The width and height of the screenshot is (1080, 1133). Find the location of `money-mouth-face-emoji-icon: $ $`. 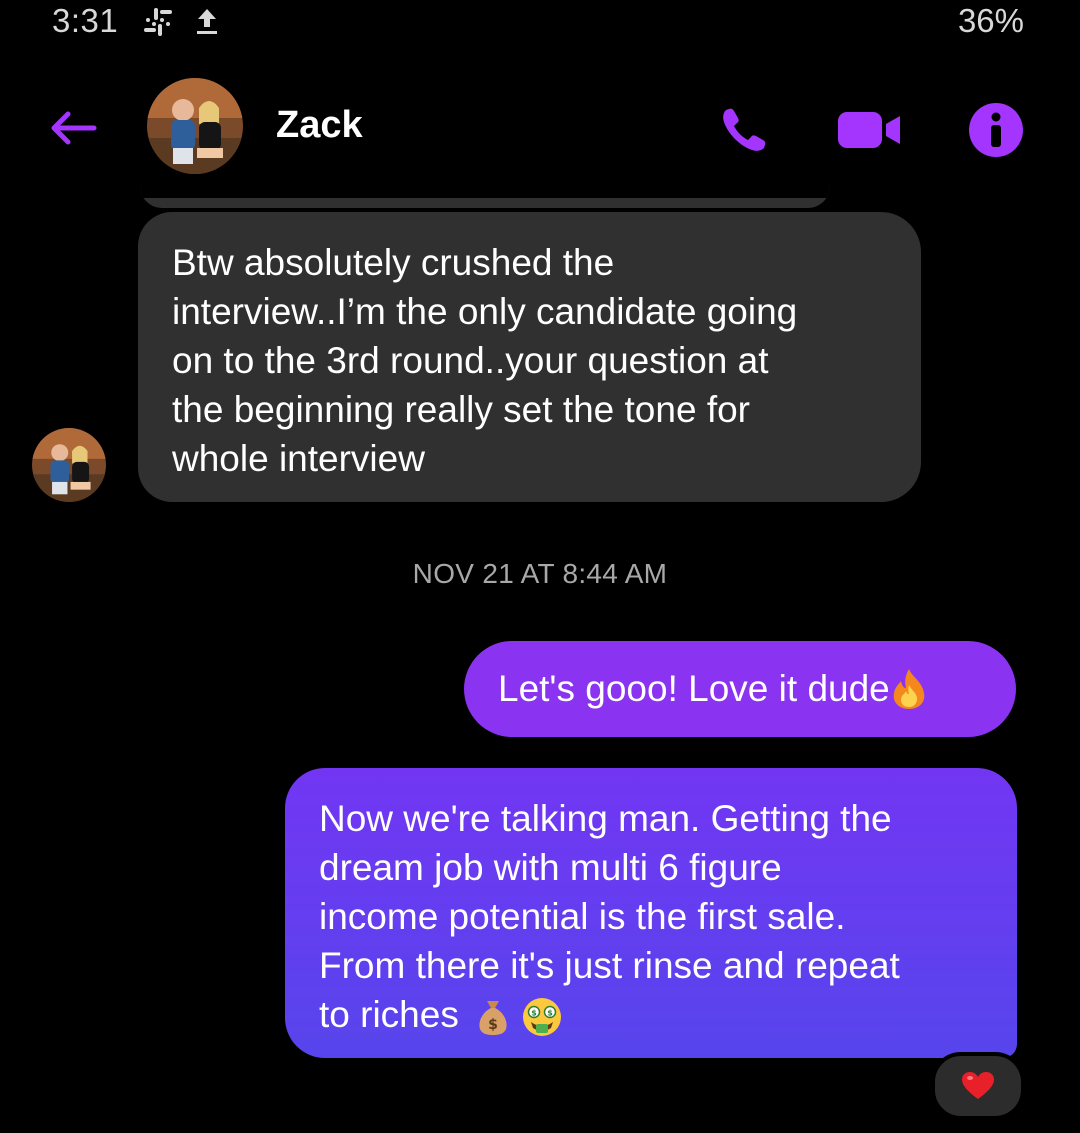

money-mouth-face-emoji-icon: $ $ is located at coordinates (542, 1017).